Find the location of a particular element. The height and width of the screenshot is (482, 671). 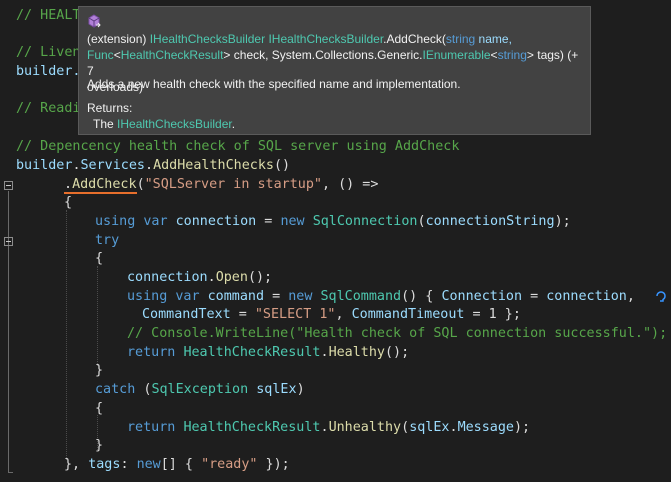

squiggle-addcheck: .AddCheck is located at coordinates (100, 185).